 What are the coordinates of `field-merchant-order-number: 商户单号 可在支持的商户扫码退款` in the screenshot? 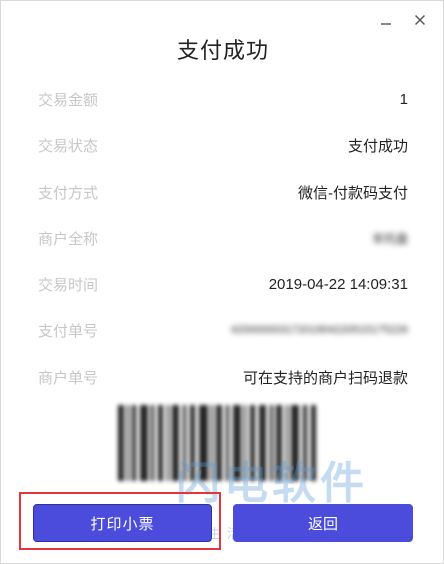 It's located at (223, 377).